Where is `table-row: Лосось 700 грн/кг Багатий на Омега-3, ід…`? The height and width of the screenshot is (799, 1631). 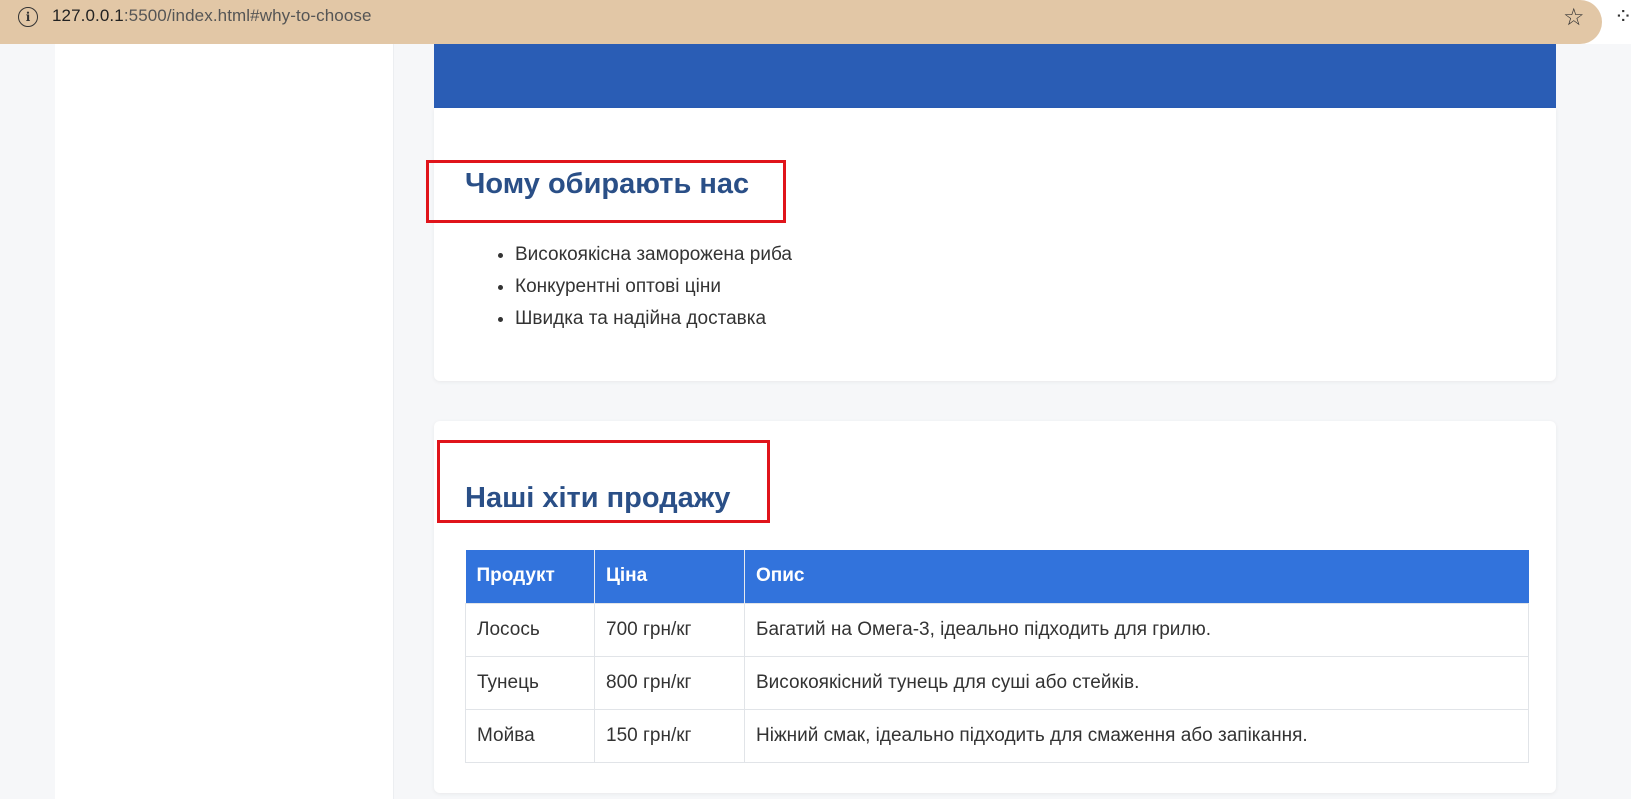 table-row: Лосось 700 грн/кг Багатий на Омега-3, ід… is located at coordinates (997, 629).